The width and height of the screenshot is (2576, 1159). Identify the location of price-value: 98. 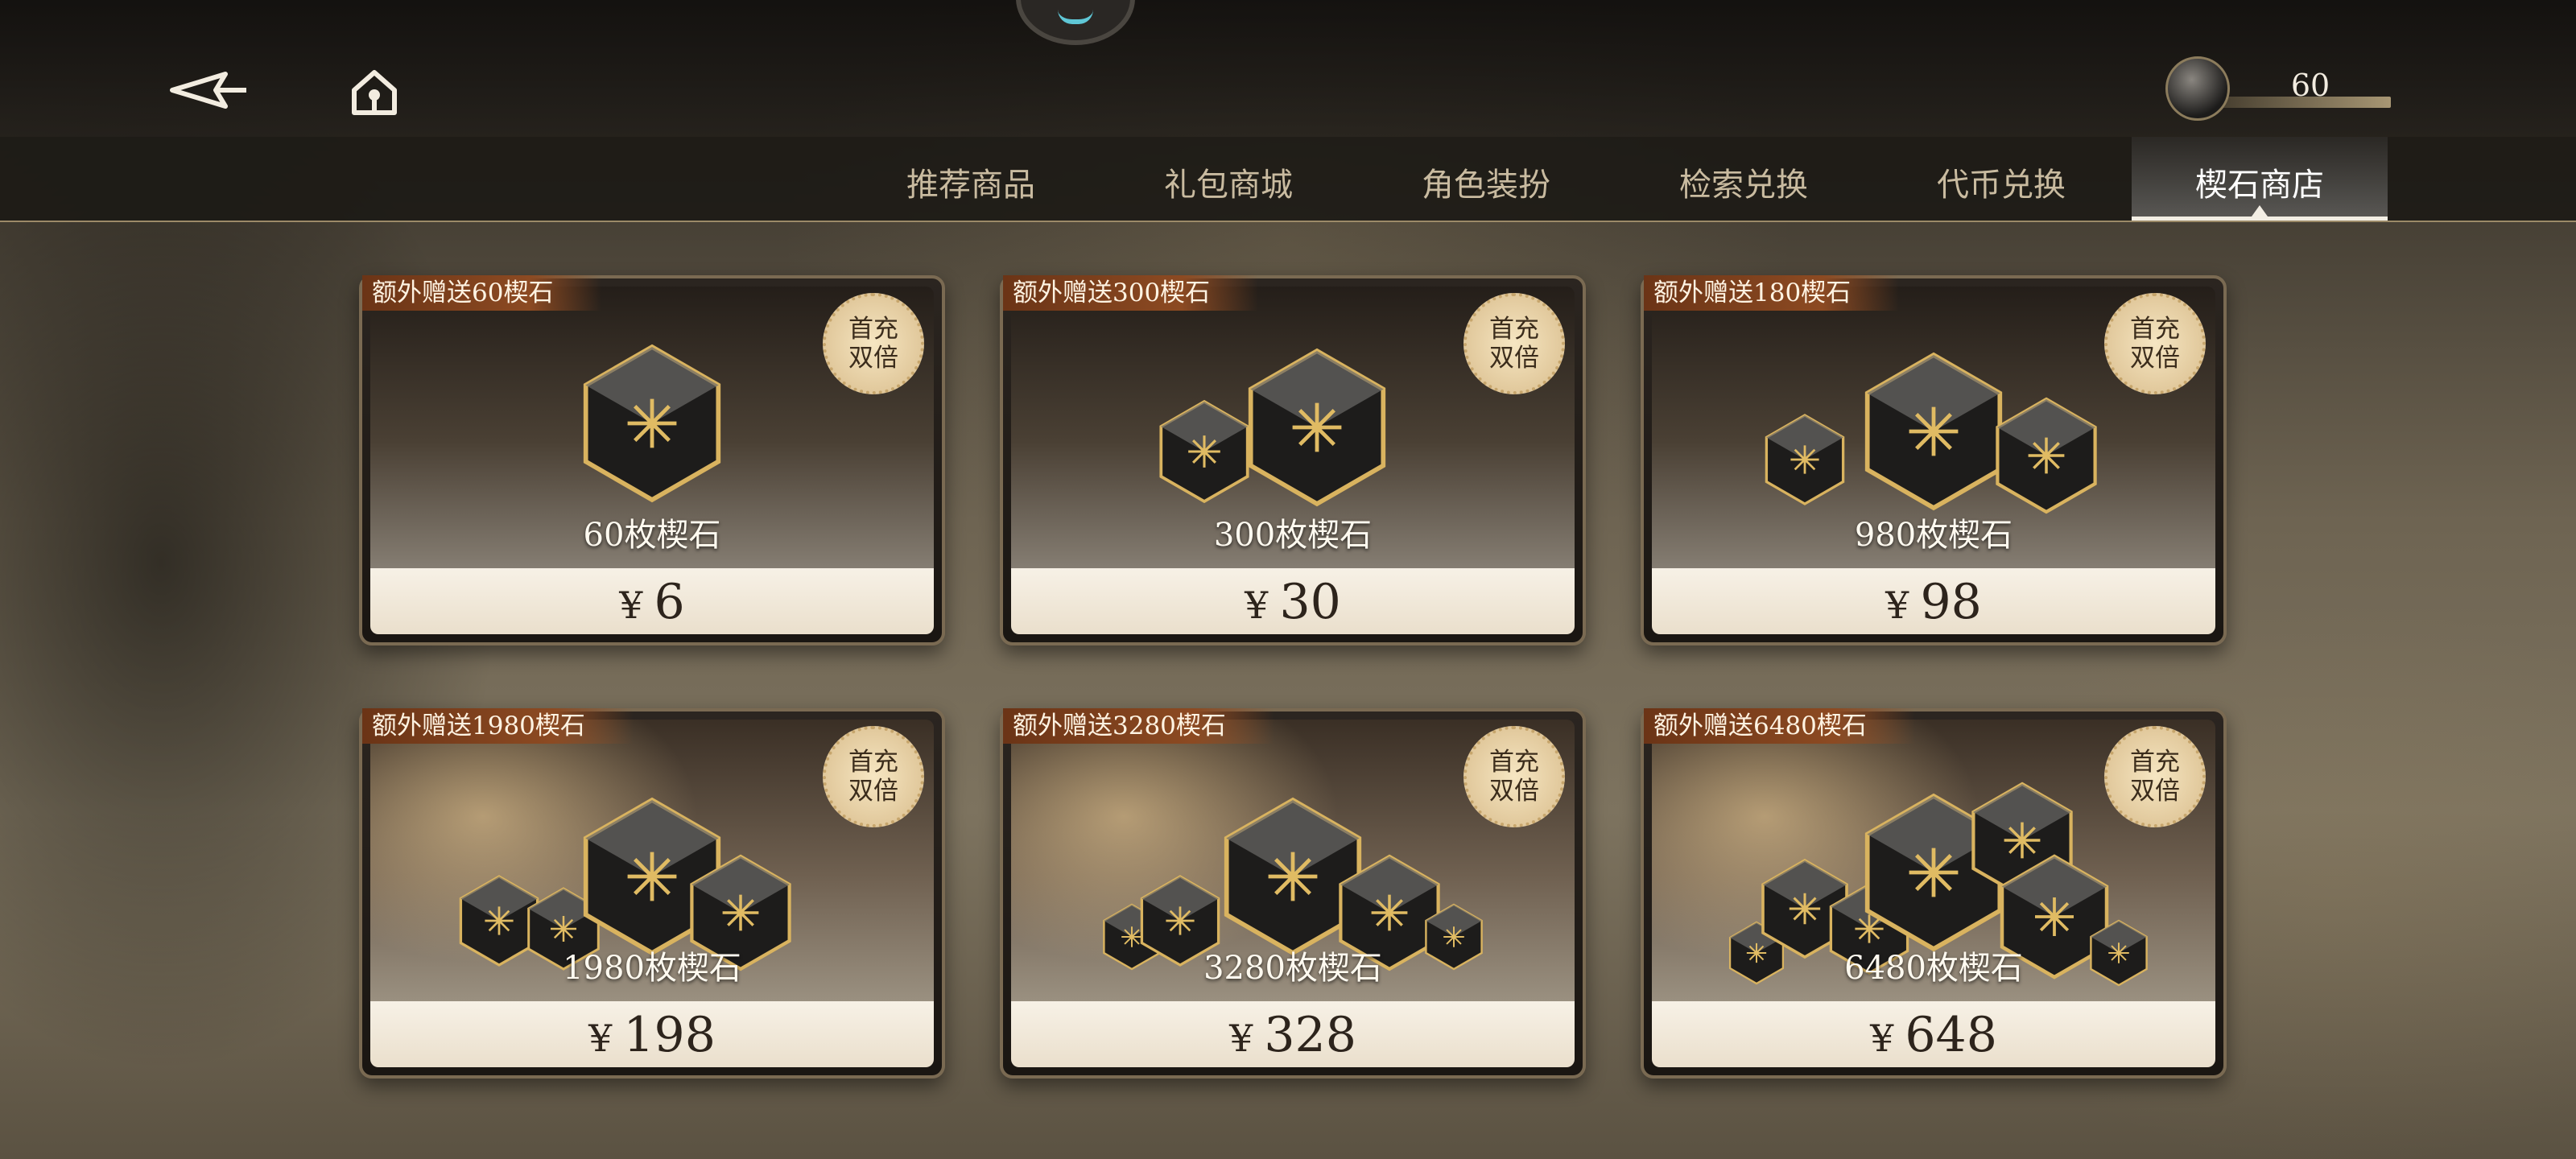
(1951, 602).